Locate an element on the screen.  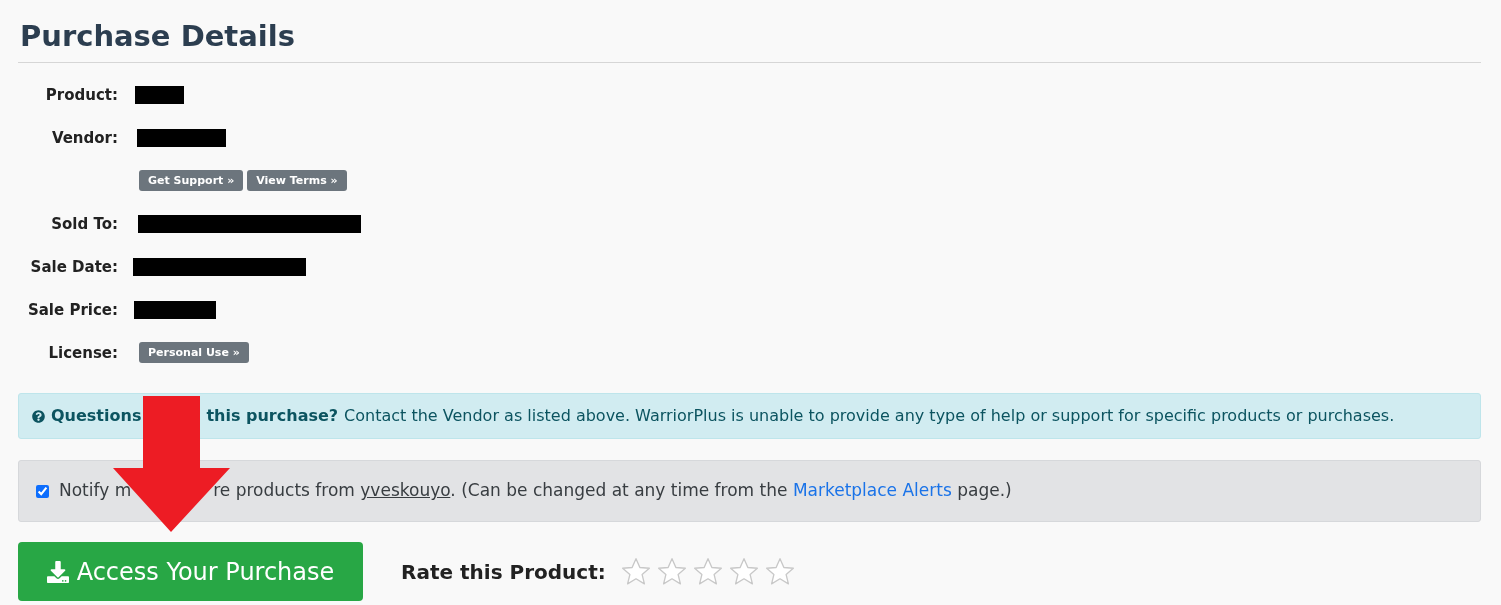
star-rating is located at coordinates (707, 571).